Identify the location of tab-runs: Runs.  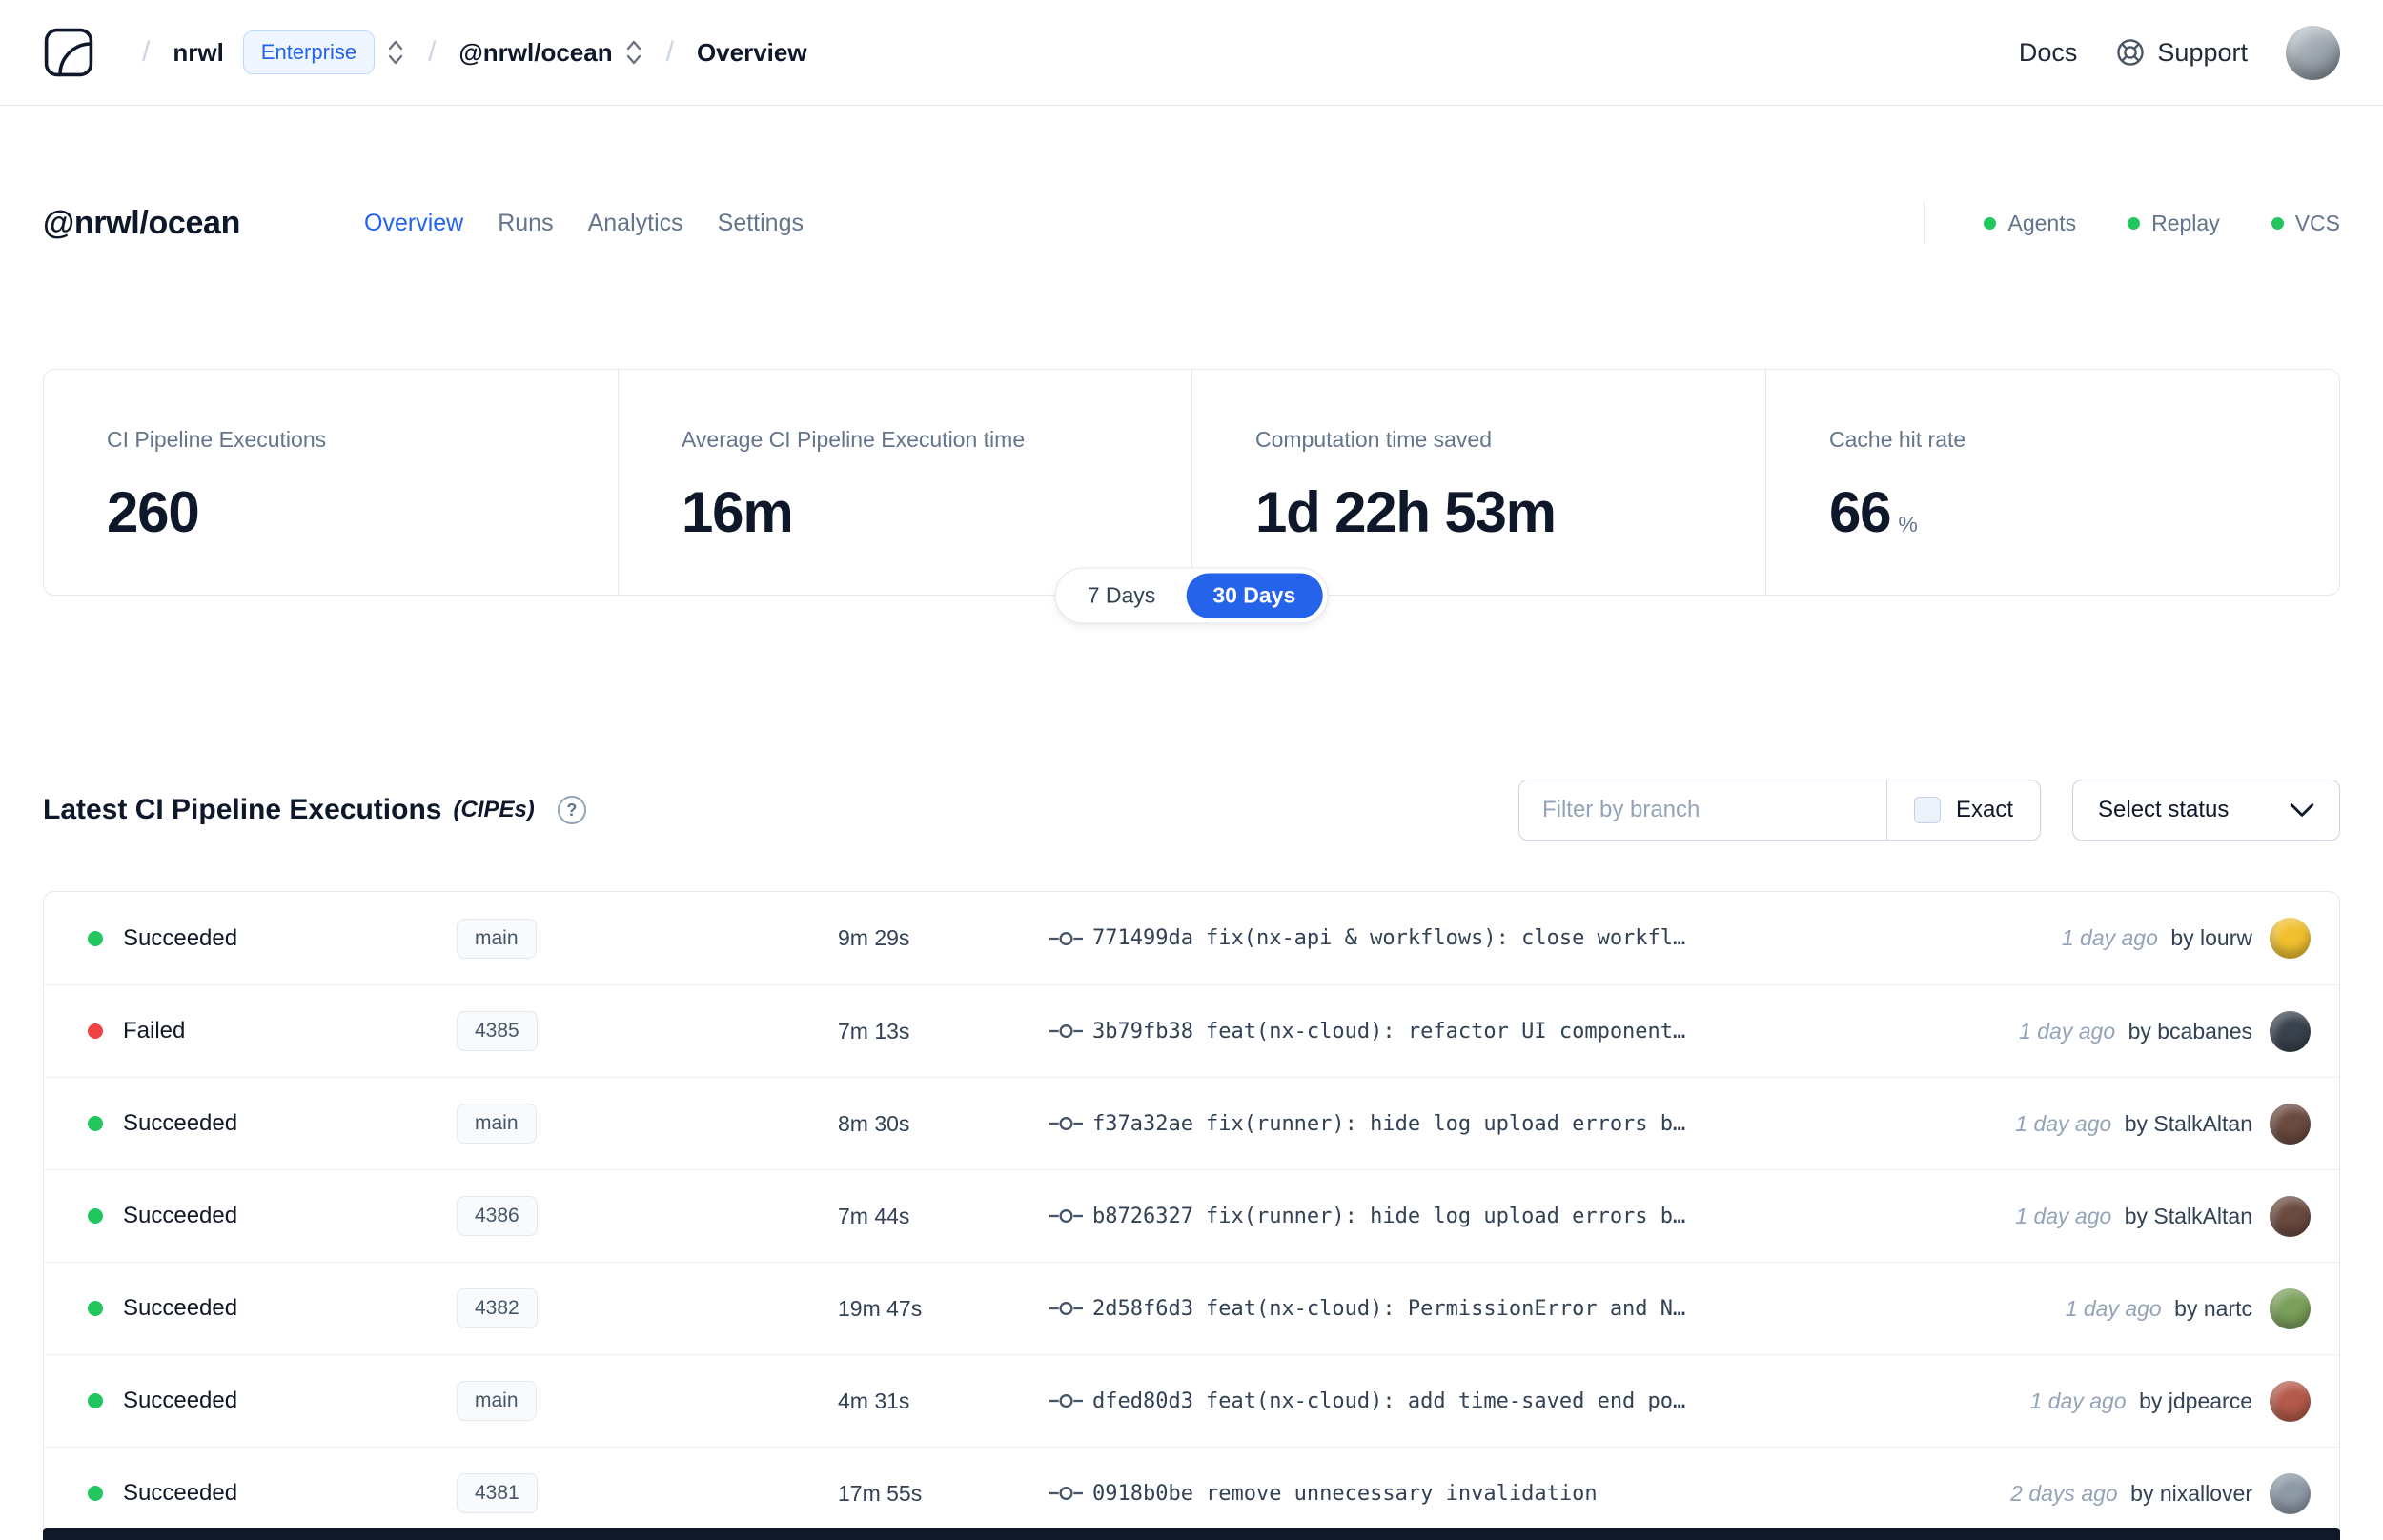
(526, 223).